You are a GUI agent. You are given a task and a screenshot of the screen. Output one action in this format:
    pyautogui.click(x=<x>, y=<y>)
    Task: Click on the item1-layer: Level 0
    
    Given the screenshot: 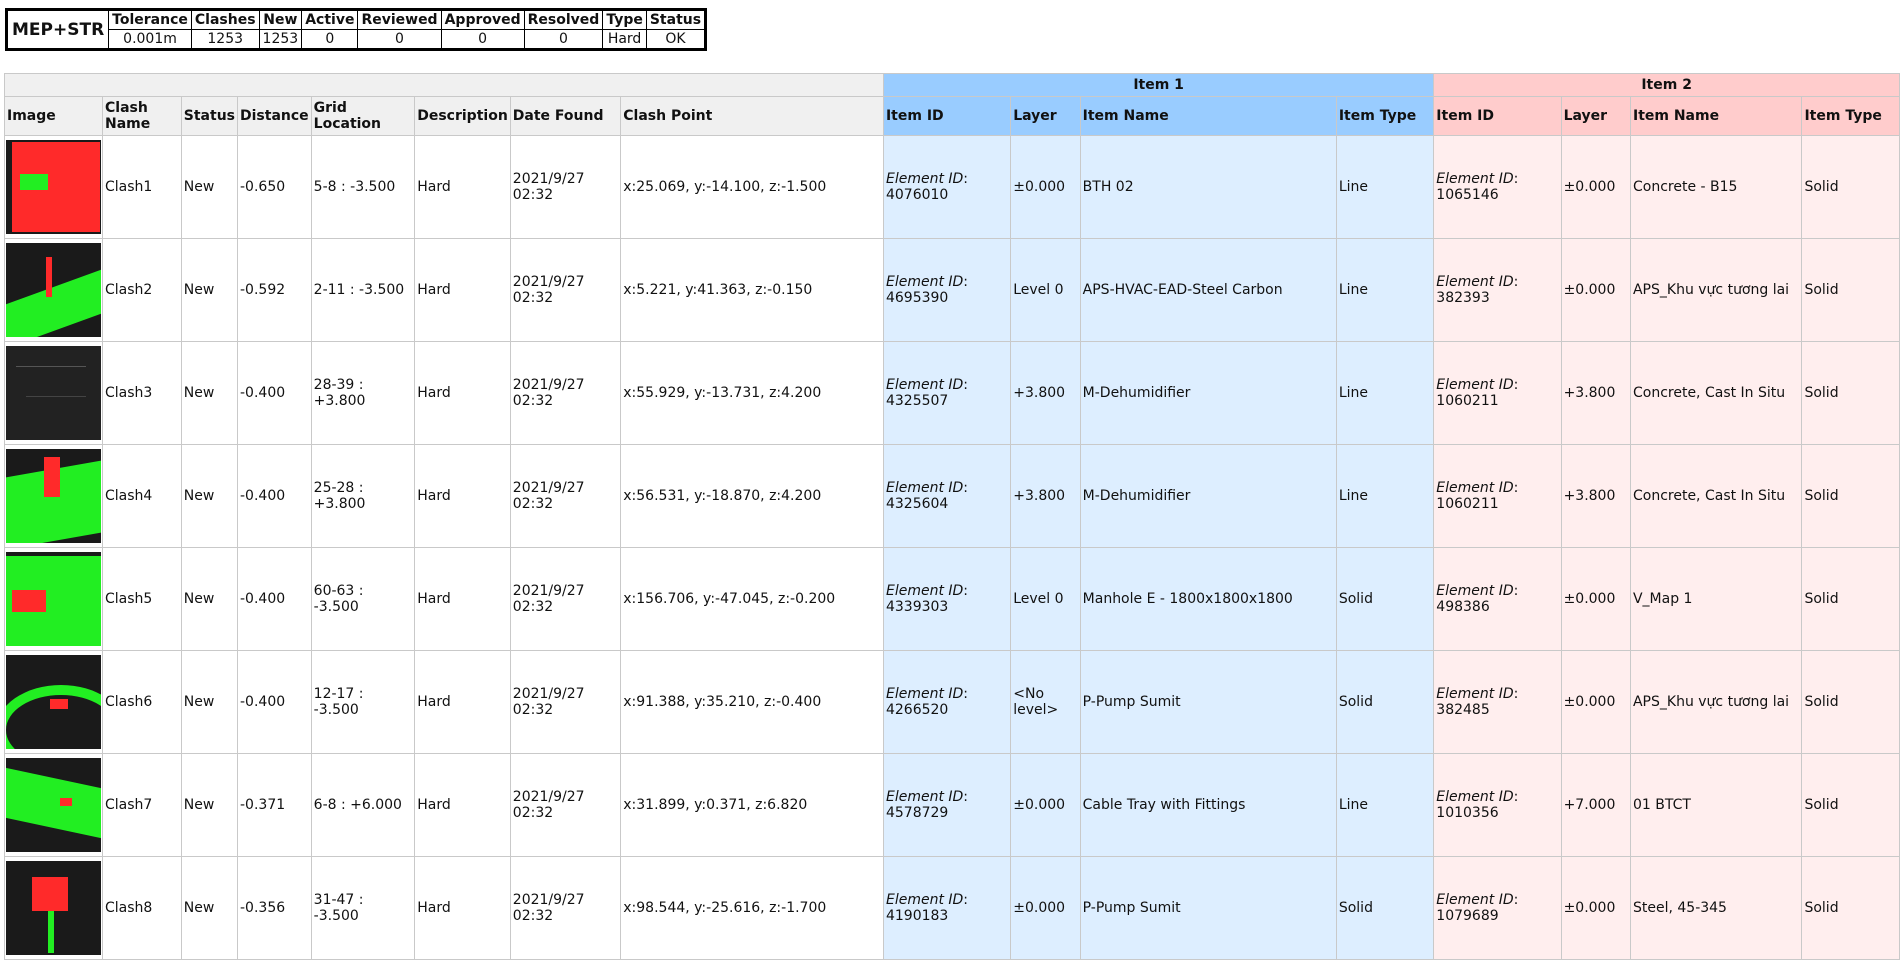 What is the action you would take?
    pyautogui.click(x=1045, y=599)
    